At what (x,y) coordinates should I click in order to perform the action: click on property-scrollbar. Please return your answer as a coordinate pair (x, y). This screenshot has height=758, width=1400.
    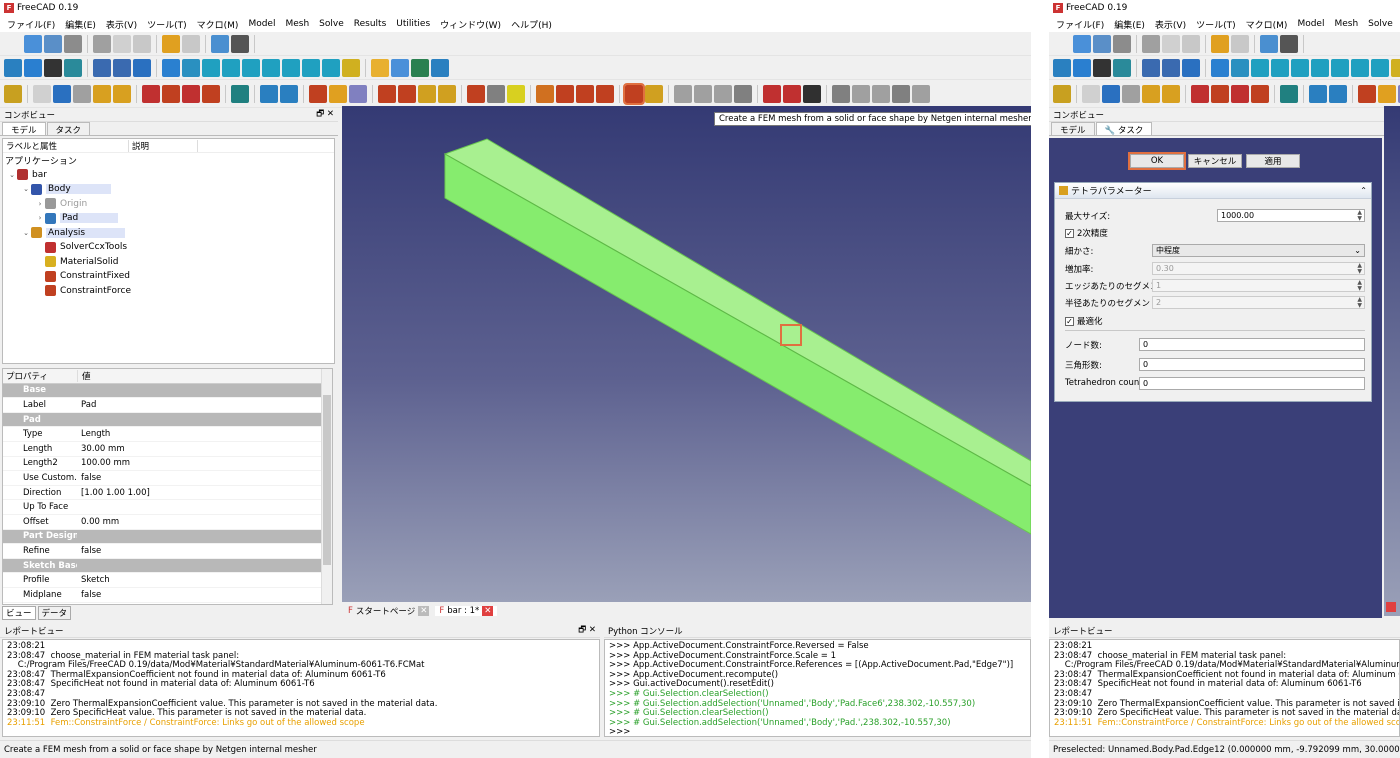
    Looking at the image, I should click on (326, 486).